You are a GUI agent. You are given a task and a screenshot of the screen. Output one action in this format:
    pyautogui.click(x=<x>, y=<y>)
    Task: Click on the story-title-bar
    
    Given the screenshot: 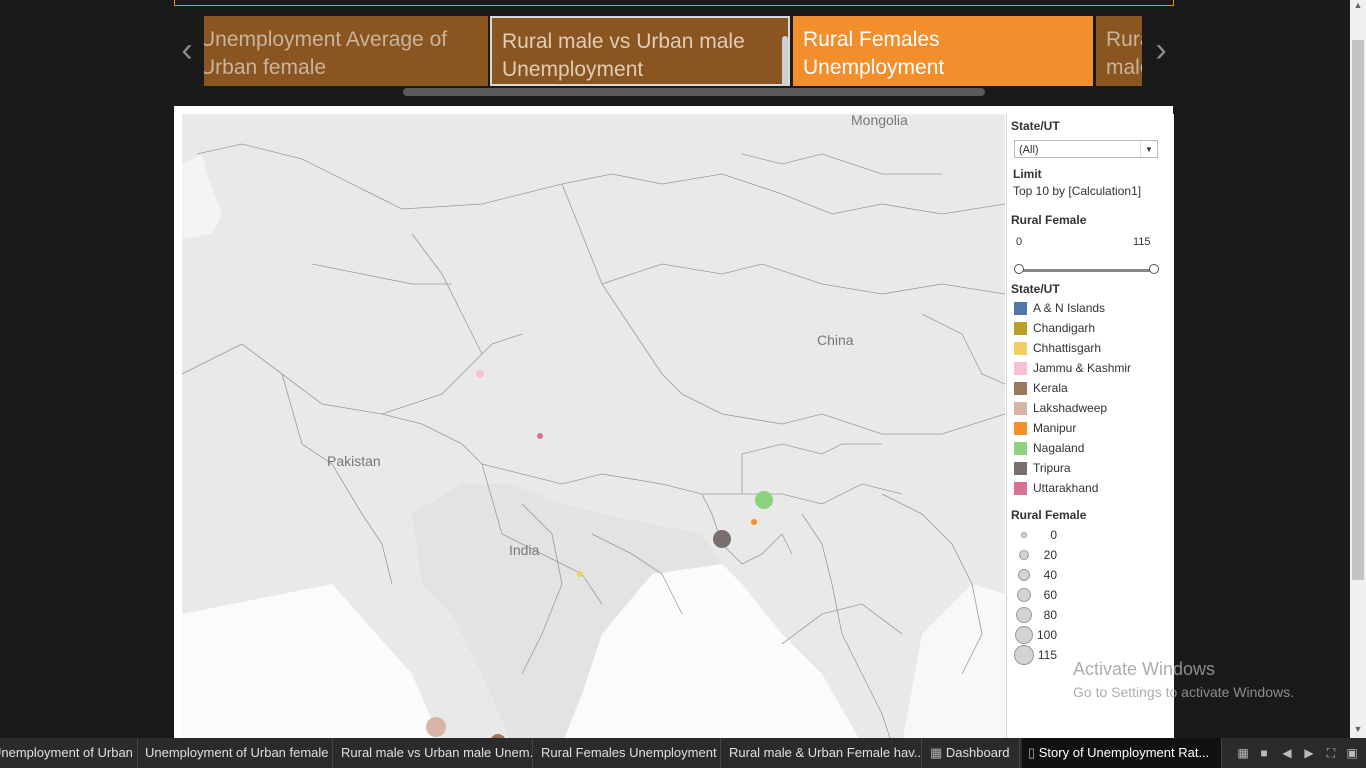 What is the action you would take?
    pyautogui.click(x=674, y=3)
    